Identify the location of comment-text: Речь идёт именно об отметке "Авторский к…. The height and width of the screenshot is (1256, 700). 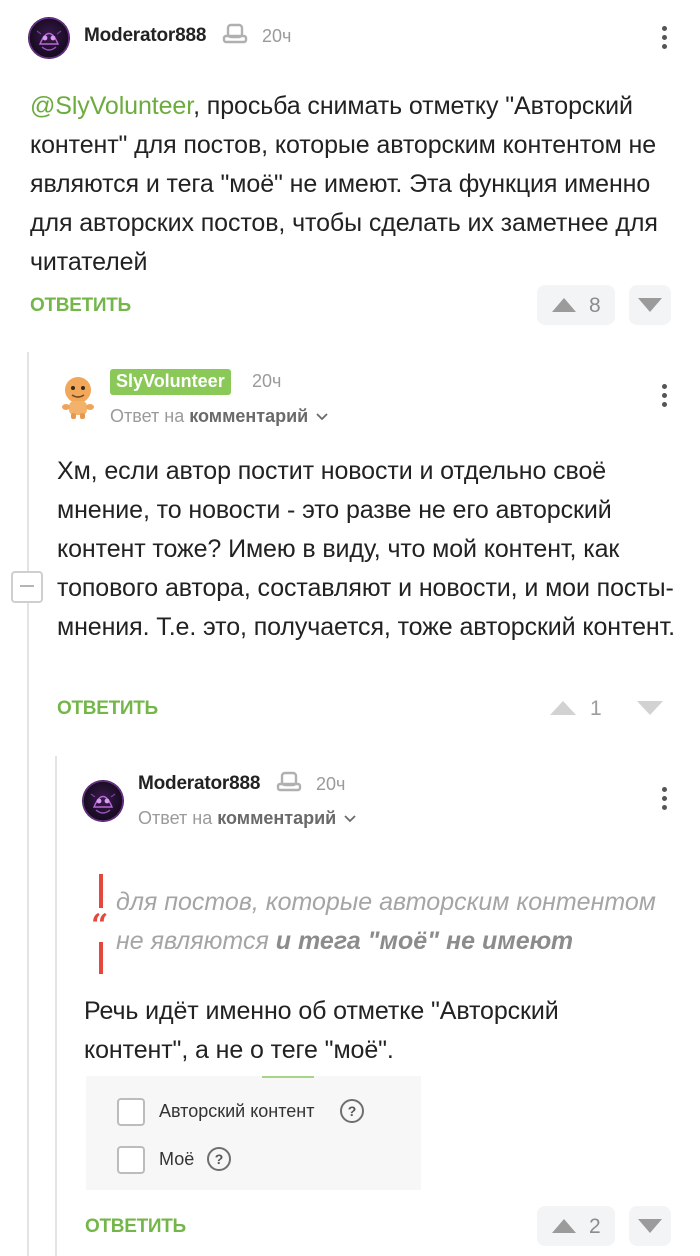
(321, 1030).